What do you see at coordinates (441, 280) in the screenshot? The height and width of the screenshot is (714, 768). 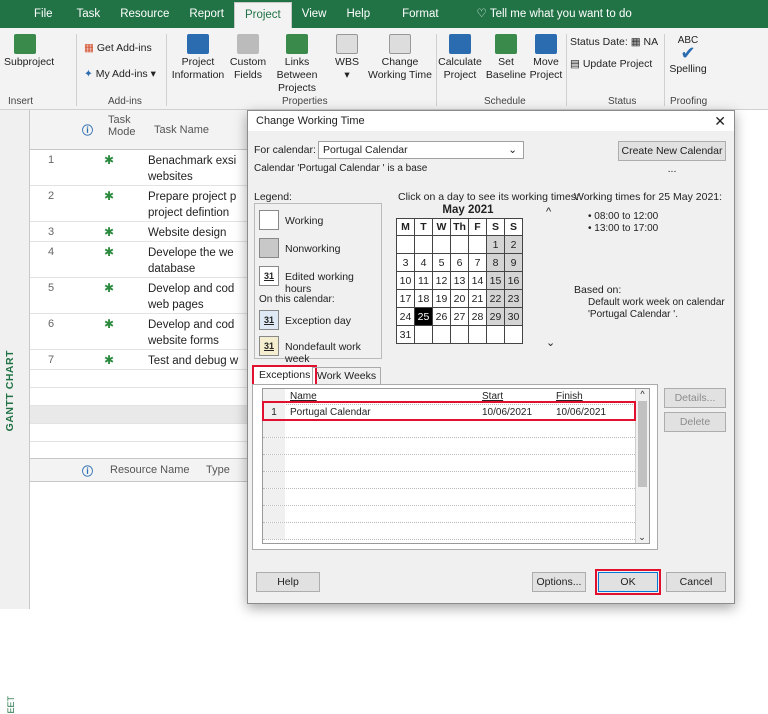 I see `calendar-day: 12` at bounding box center [441, 280].